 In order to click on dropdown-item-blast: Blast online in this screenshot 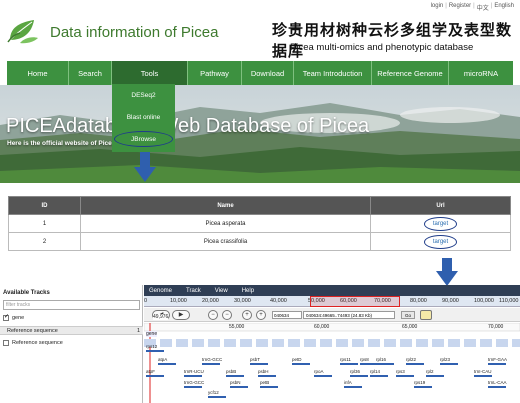, I will do `click(143, 117)`.